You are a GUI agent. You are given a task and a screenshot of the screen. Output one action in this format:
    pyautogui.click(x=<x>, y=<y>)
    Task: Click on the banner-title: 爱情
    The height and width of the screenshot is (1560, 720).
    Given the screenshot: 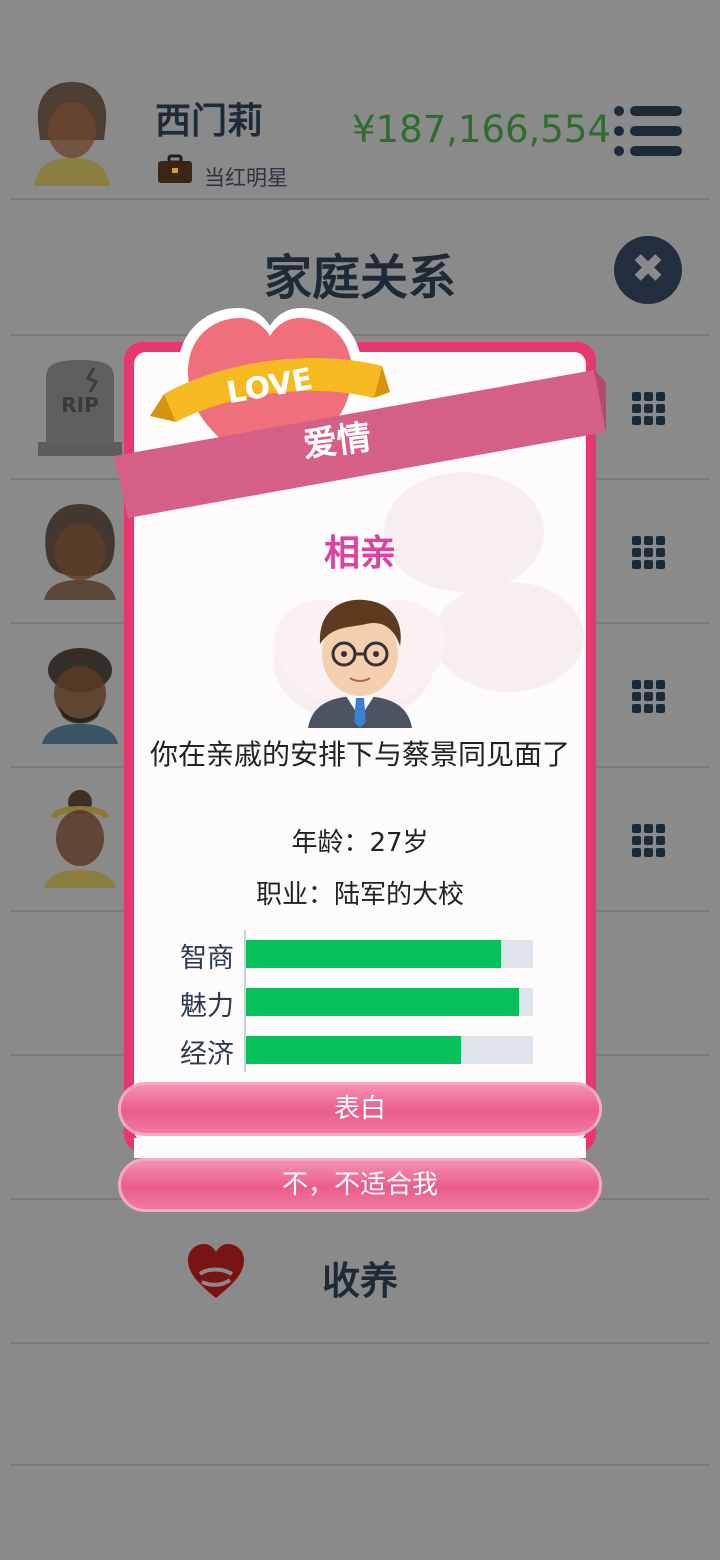 What is the action you would take?
    pyautogui.click(x=337, y=441)
    